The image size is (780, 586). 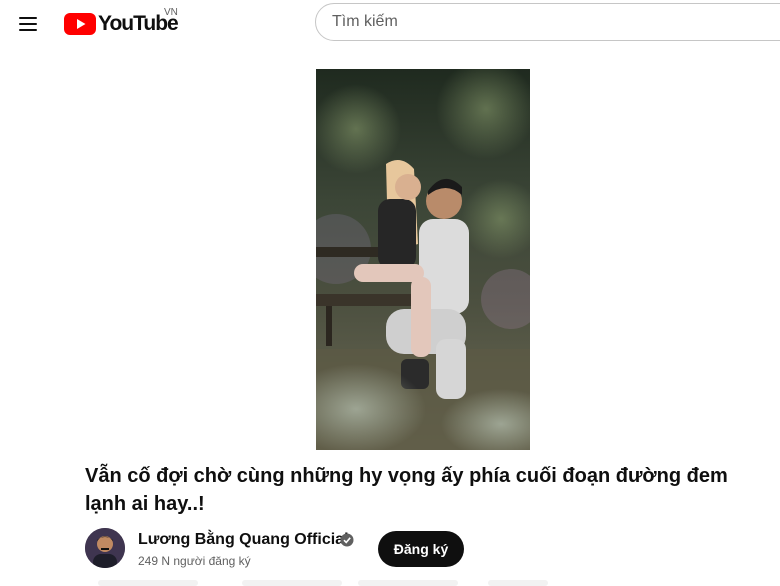 I want to click on search-input, so click(x=552, y=22).